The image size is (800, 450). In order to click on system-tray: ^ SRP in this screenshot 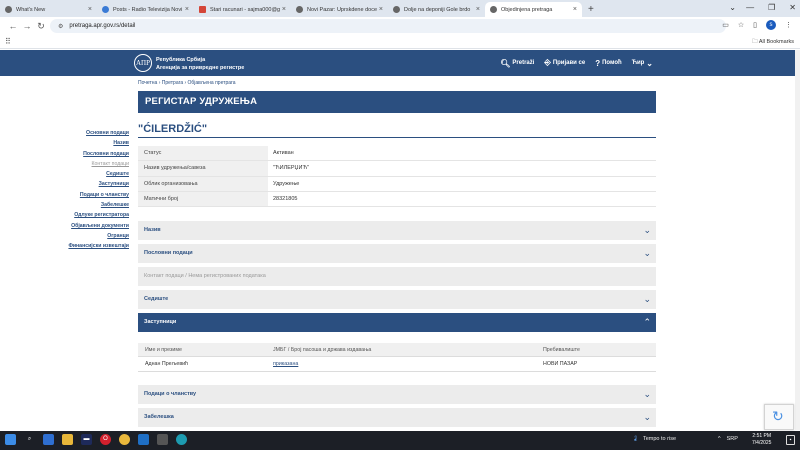, I will do `click(728, 439)`.